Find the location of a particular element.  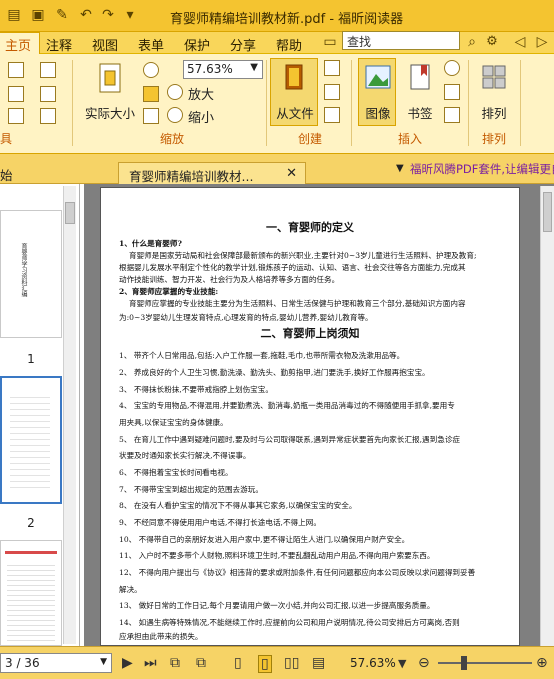

settings-gear-icon: ⚙ is located at coordinates (492, 42).